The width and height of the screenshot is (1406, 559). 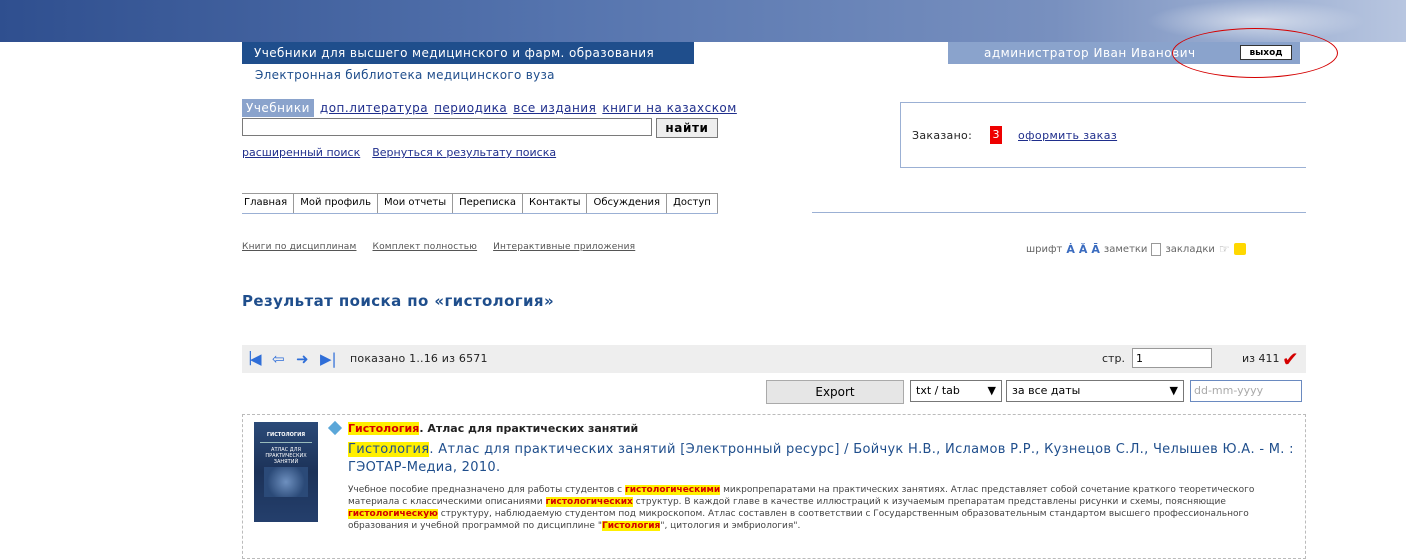 I want to click on check-icon: ✔, so click(x=1290, y=359).